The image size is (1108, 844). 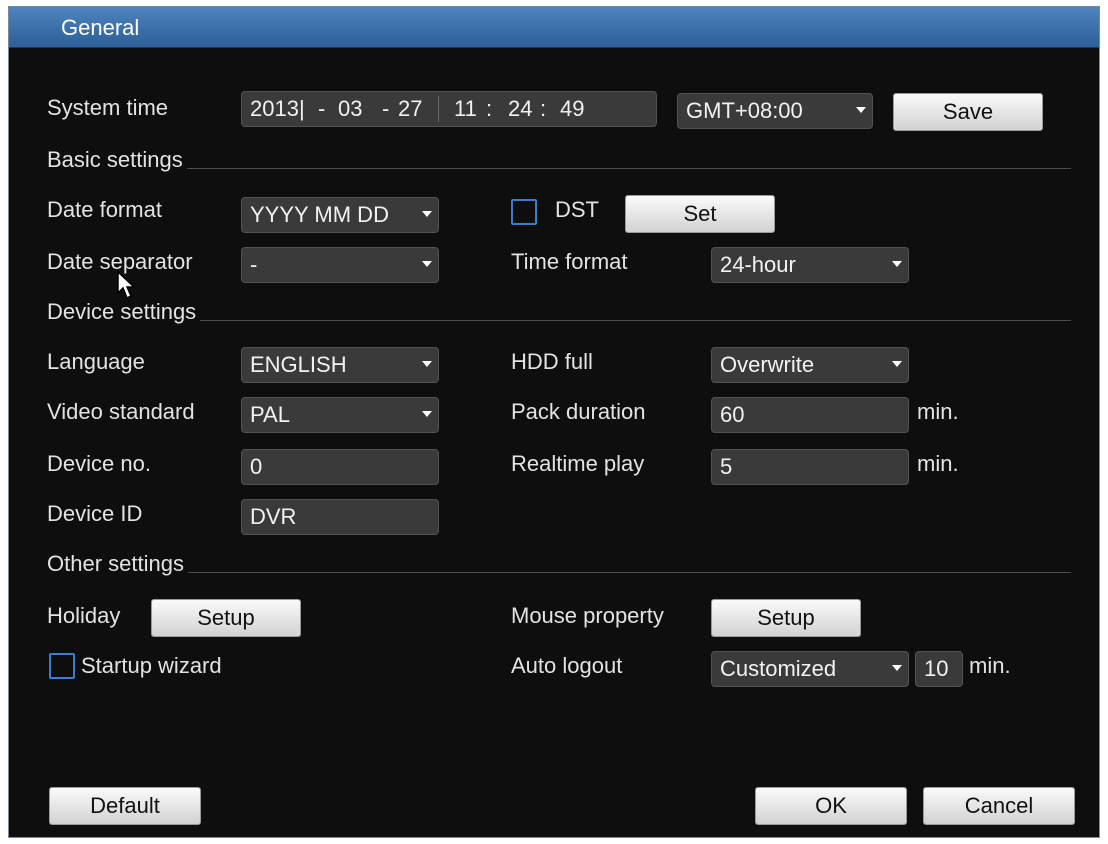 What do you see at coordinates (810, 265) in the screenshot?
I see `time-format-select: 24-hour` at bounding box center [810, 265].